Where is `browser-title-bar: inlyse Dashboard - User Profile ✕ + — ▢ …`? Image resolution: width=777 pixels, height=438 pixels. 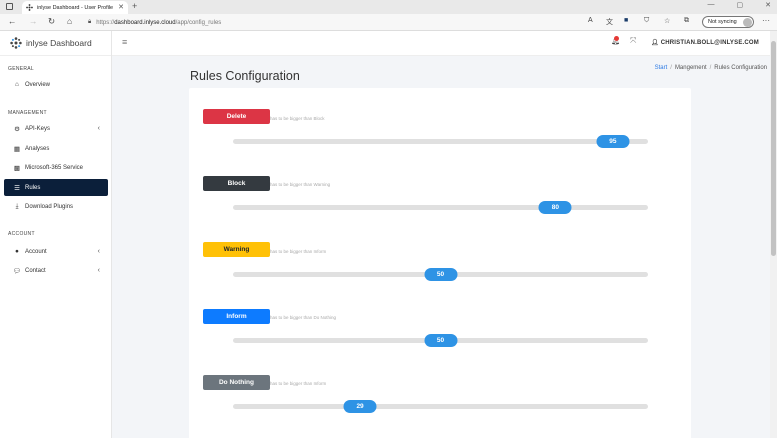 browser-title-bar: inlyse Dashboard - User Profile ✕ + — ▢ … is located at coordinates (388, 7).